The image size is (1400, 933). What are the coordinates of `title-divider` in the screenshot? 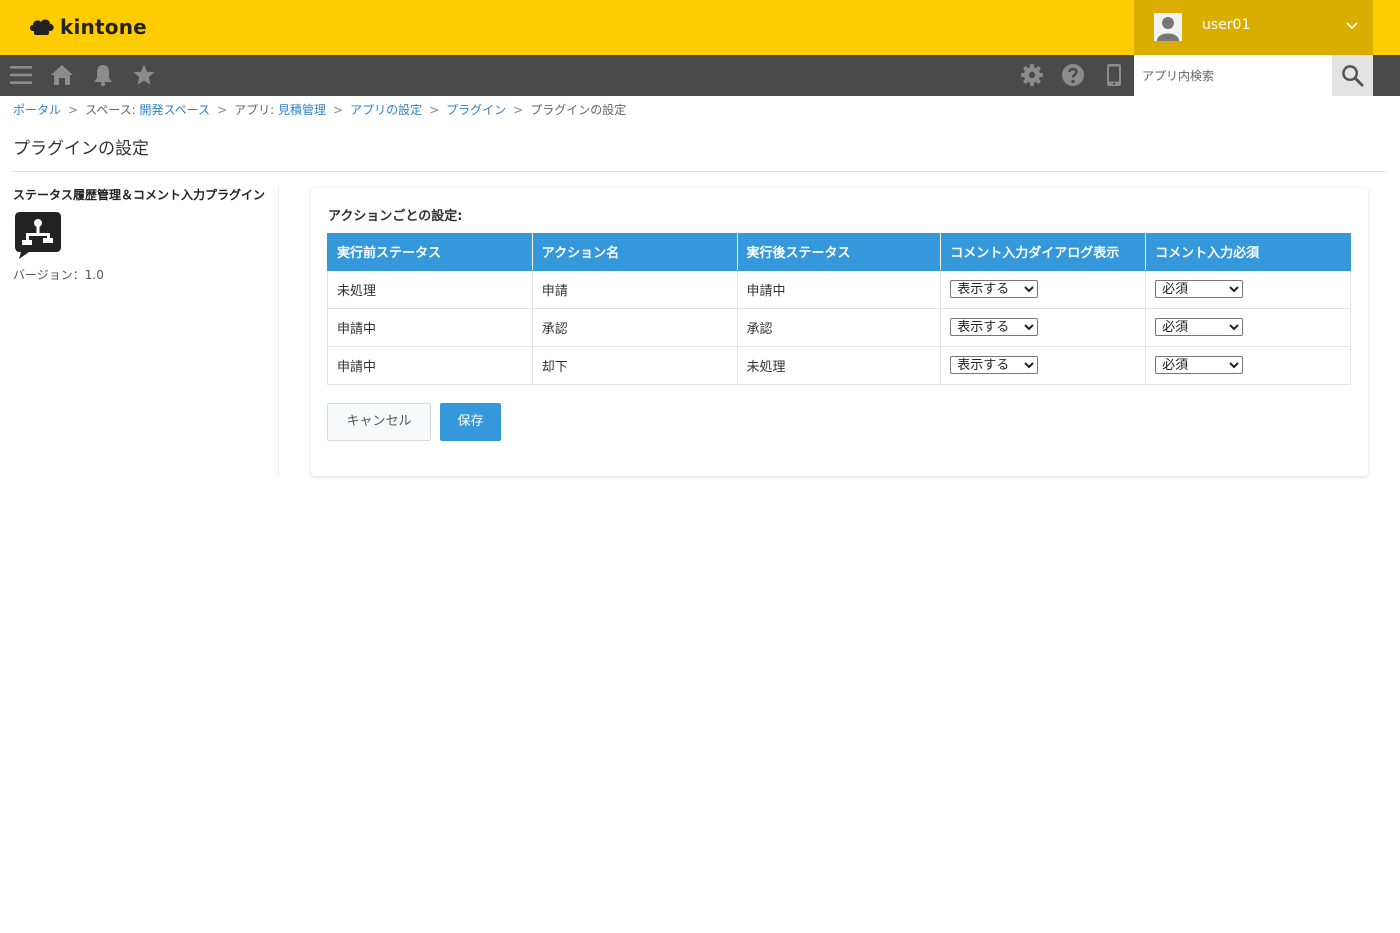 It's located at (699, 171).